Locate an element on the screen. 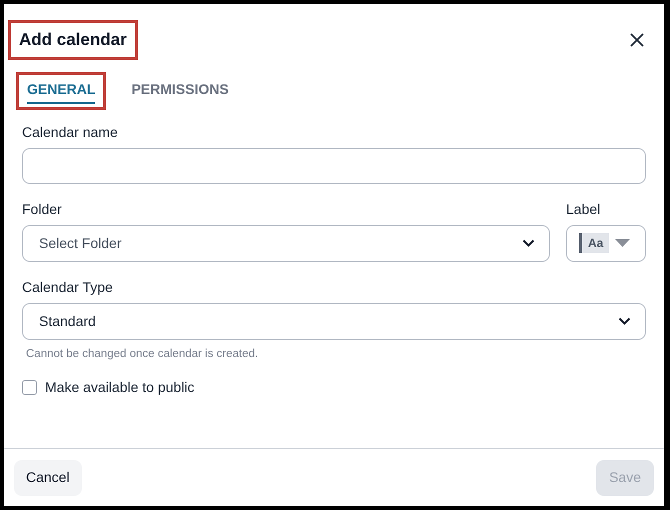 This screenshot has height=510, width=670. selected-value: Standard is located at coordinates (67, 321).